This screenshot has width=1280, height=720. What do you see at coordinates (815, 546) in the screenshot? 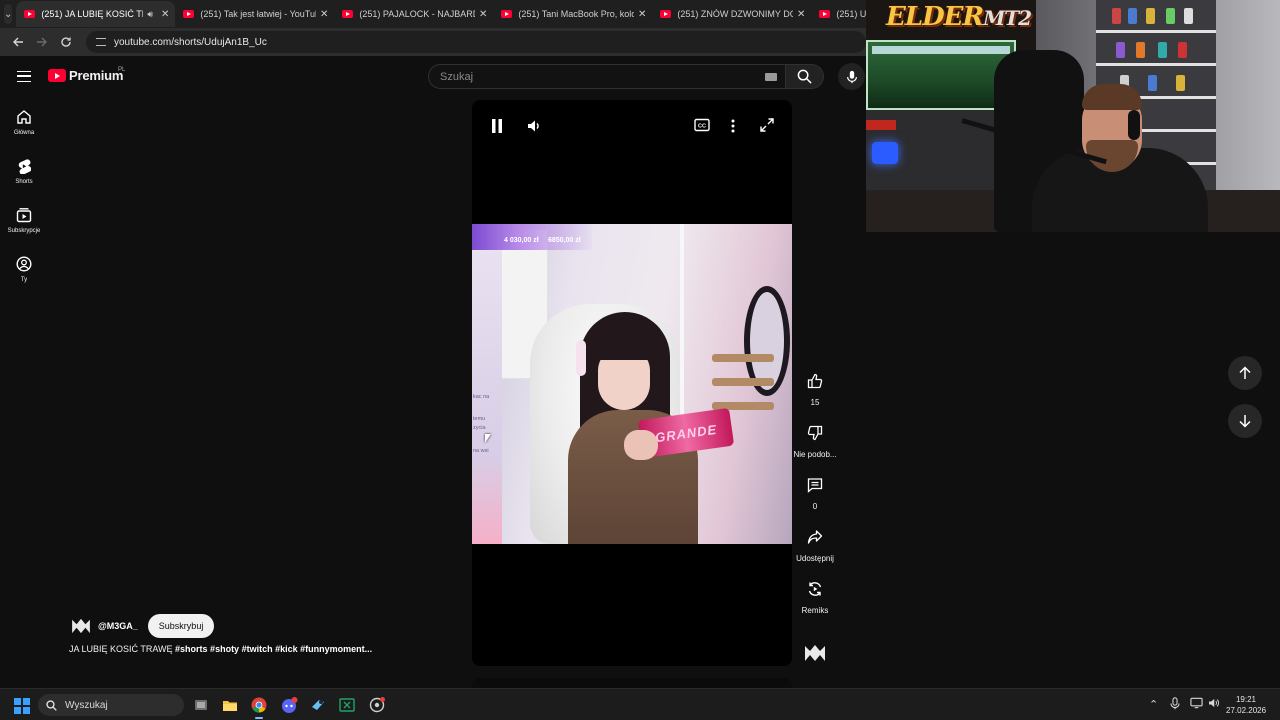
I see `share-button: Udostępnij` at bounding box center [815, 546].